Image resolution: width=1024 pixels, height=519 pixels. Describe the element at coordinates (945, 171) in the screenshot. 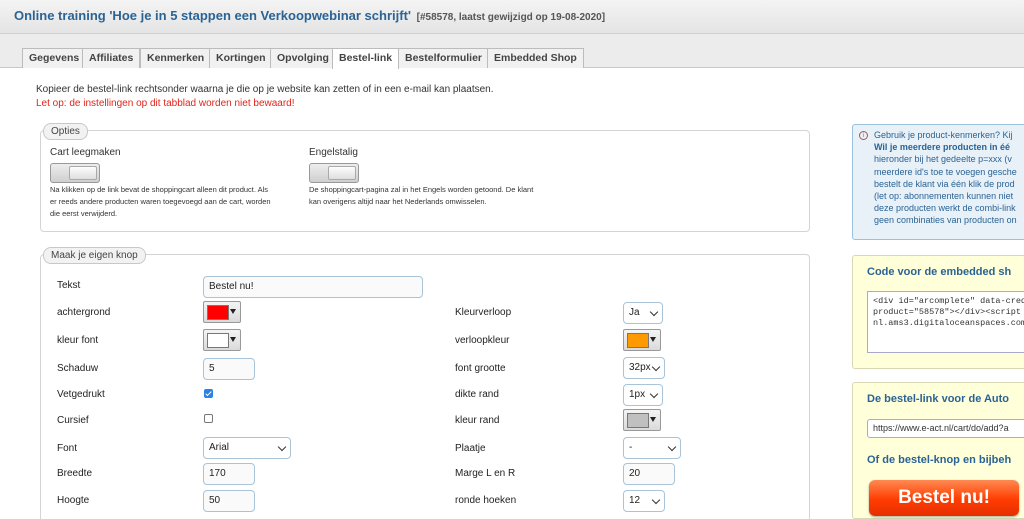

I see `info-line: meerdere id's toe te voegen gesche` at that location.